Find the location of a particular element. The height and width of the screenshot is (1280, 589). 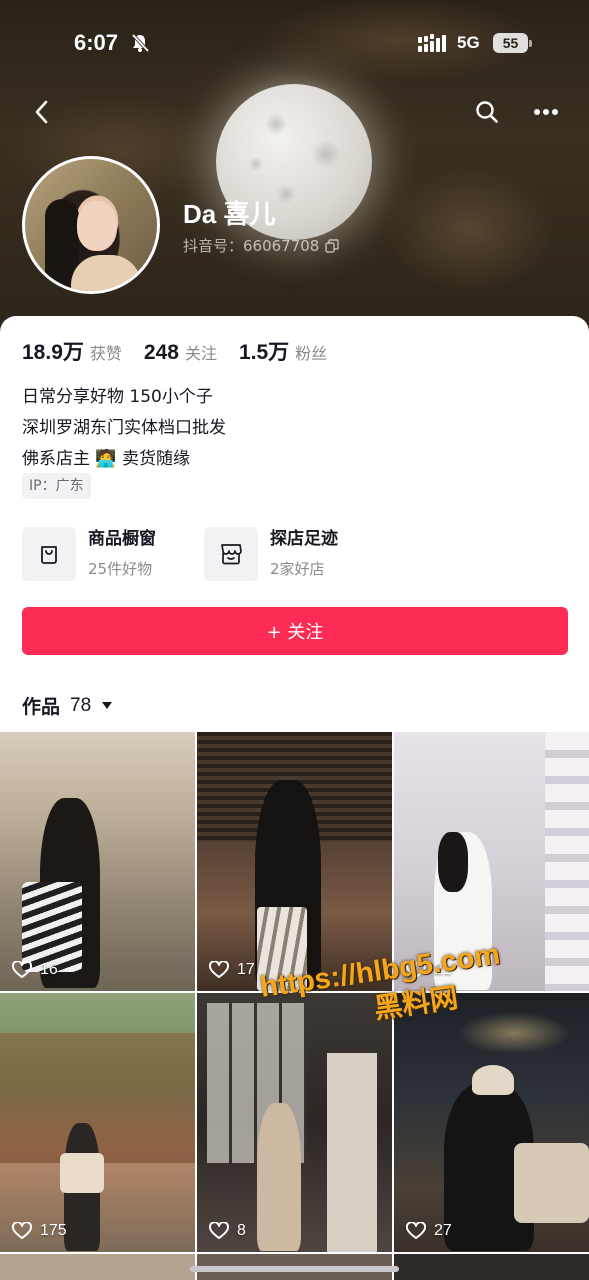

stat-label: 关注 is located at coordinates (200, 353).